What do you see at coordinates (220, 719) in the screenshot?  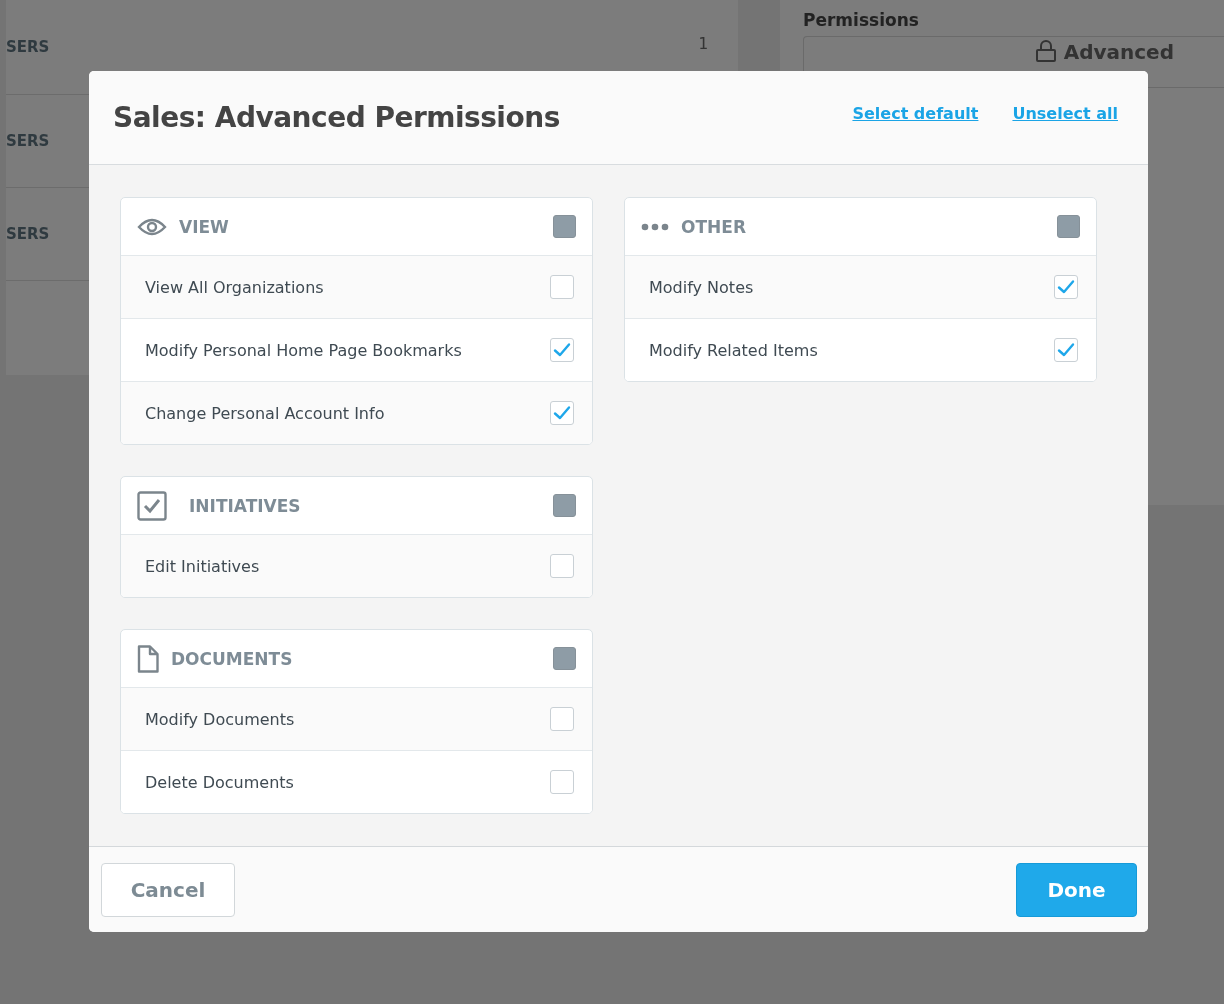 I see `permission-label: Modify Documents` at bounding box center [220, 719].